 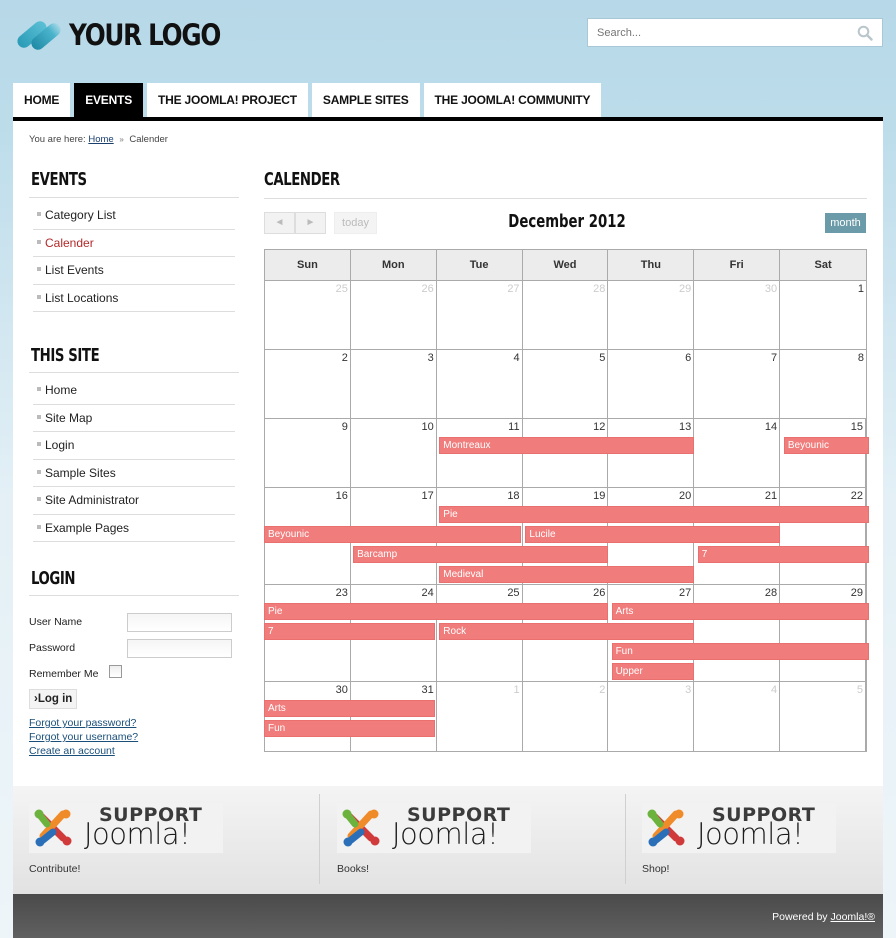 What do you see at coordinates (134, 446) in the screenshot?
I see `site-menu-login: Login` at bounding box center [134, 446].